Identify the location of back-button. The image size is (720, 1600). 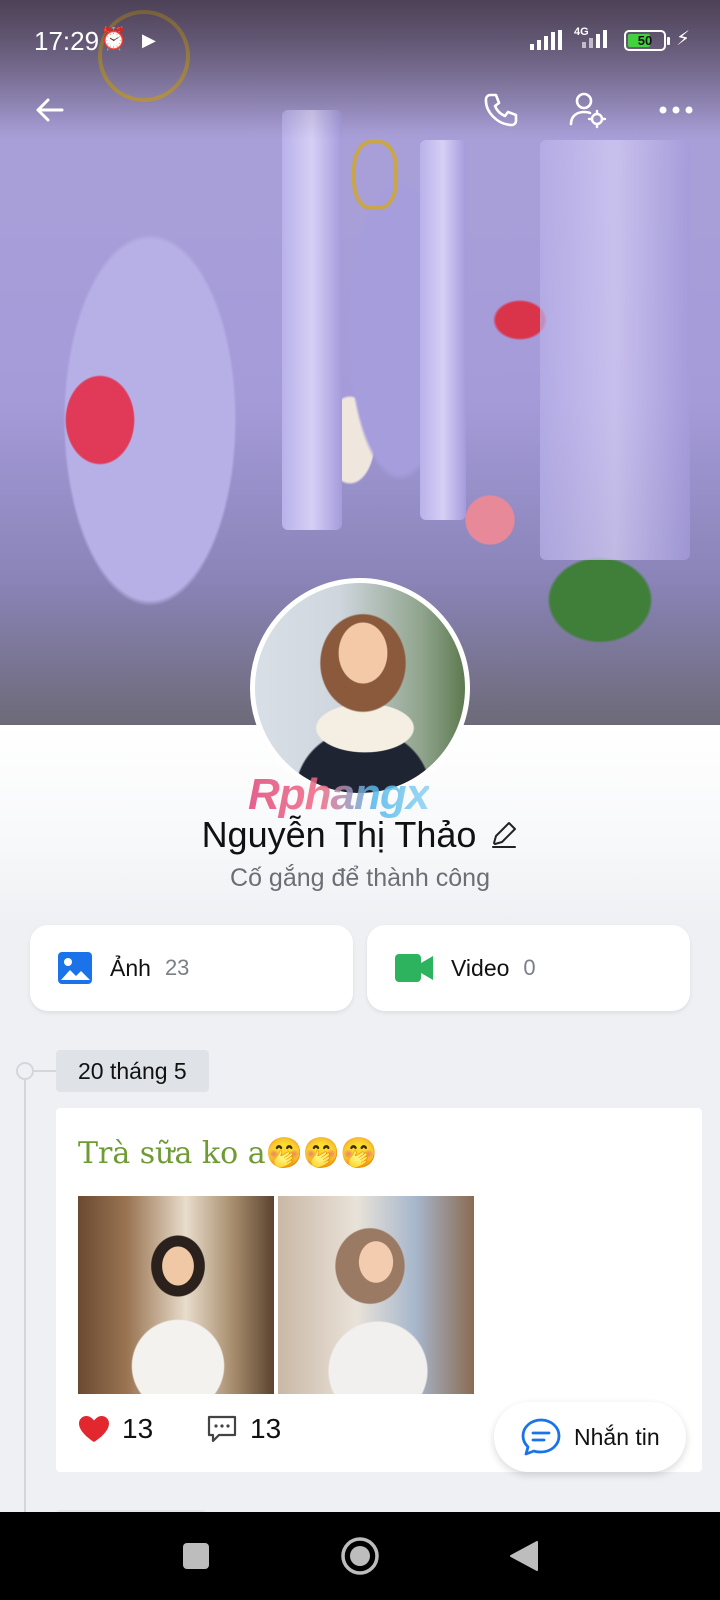
(50, 110).